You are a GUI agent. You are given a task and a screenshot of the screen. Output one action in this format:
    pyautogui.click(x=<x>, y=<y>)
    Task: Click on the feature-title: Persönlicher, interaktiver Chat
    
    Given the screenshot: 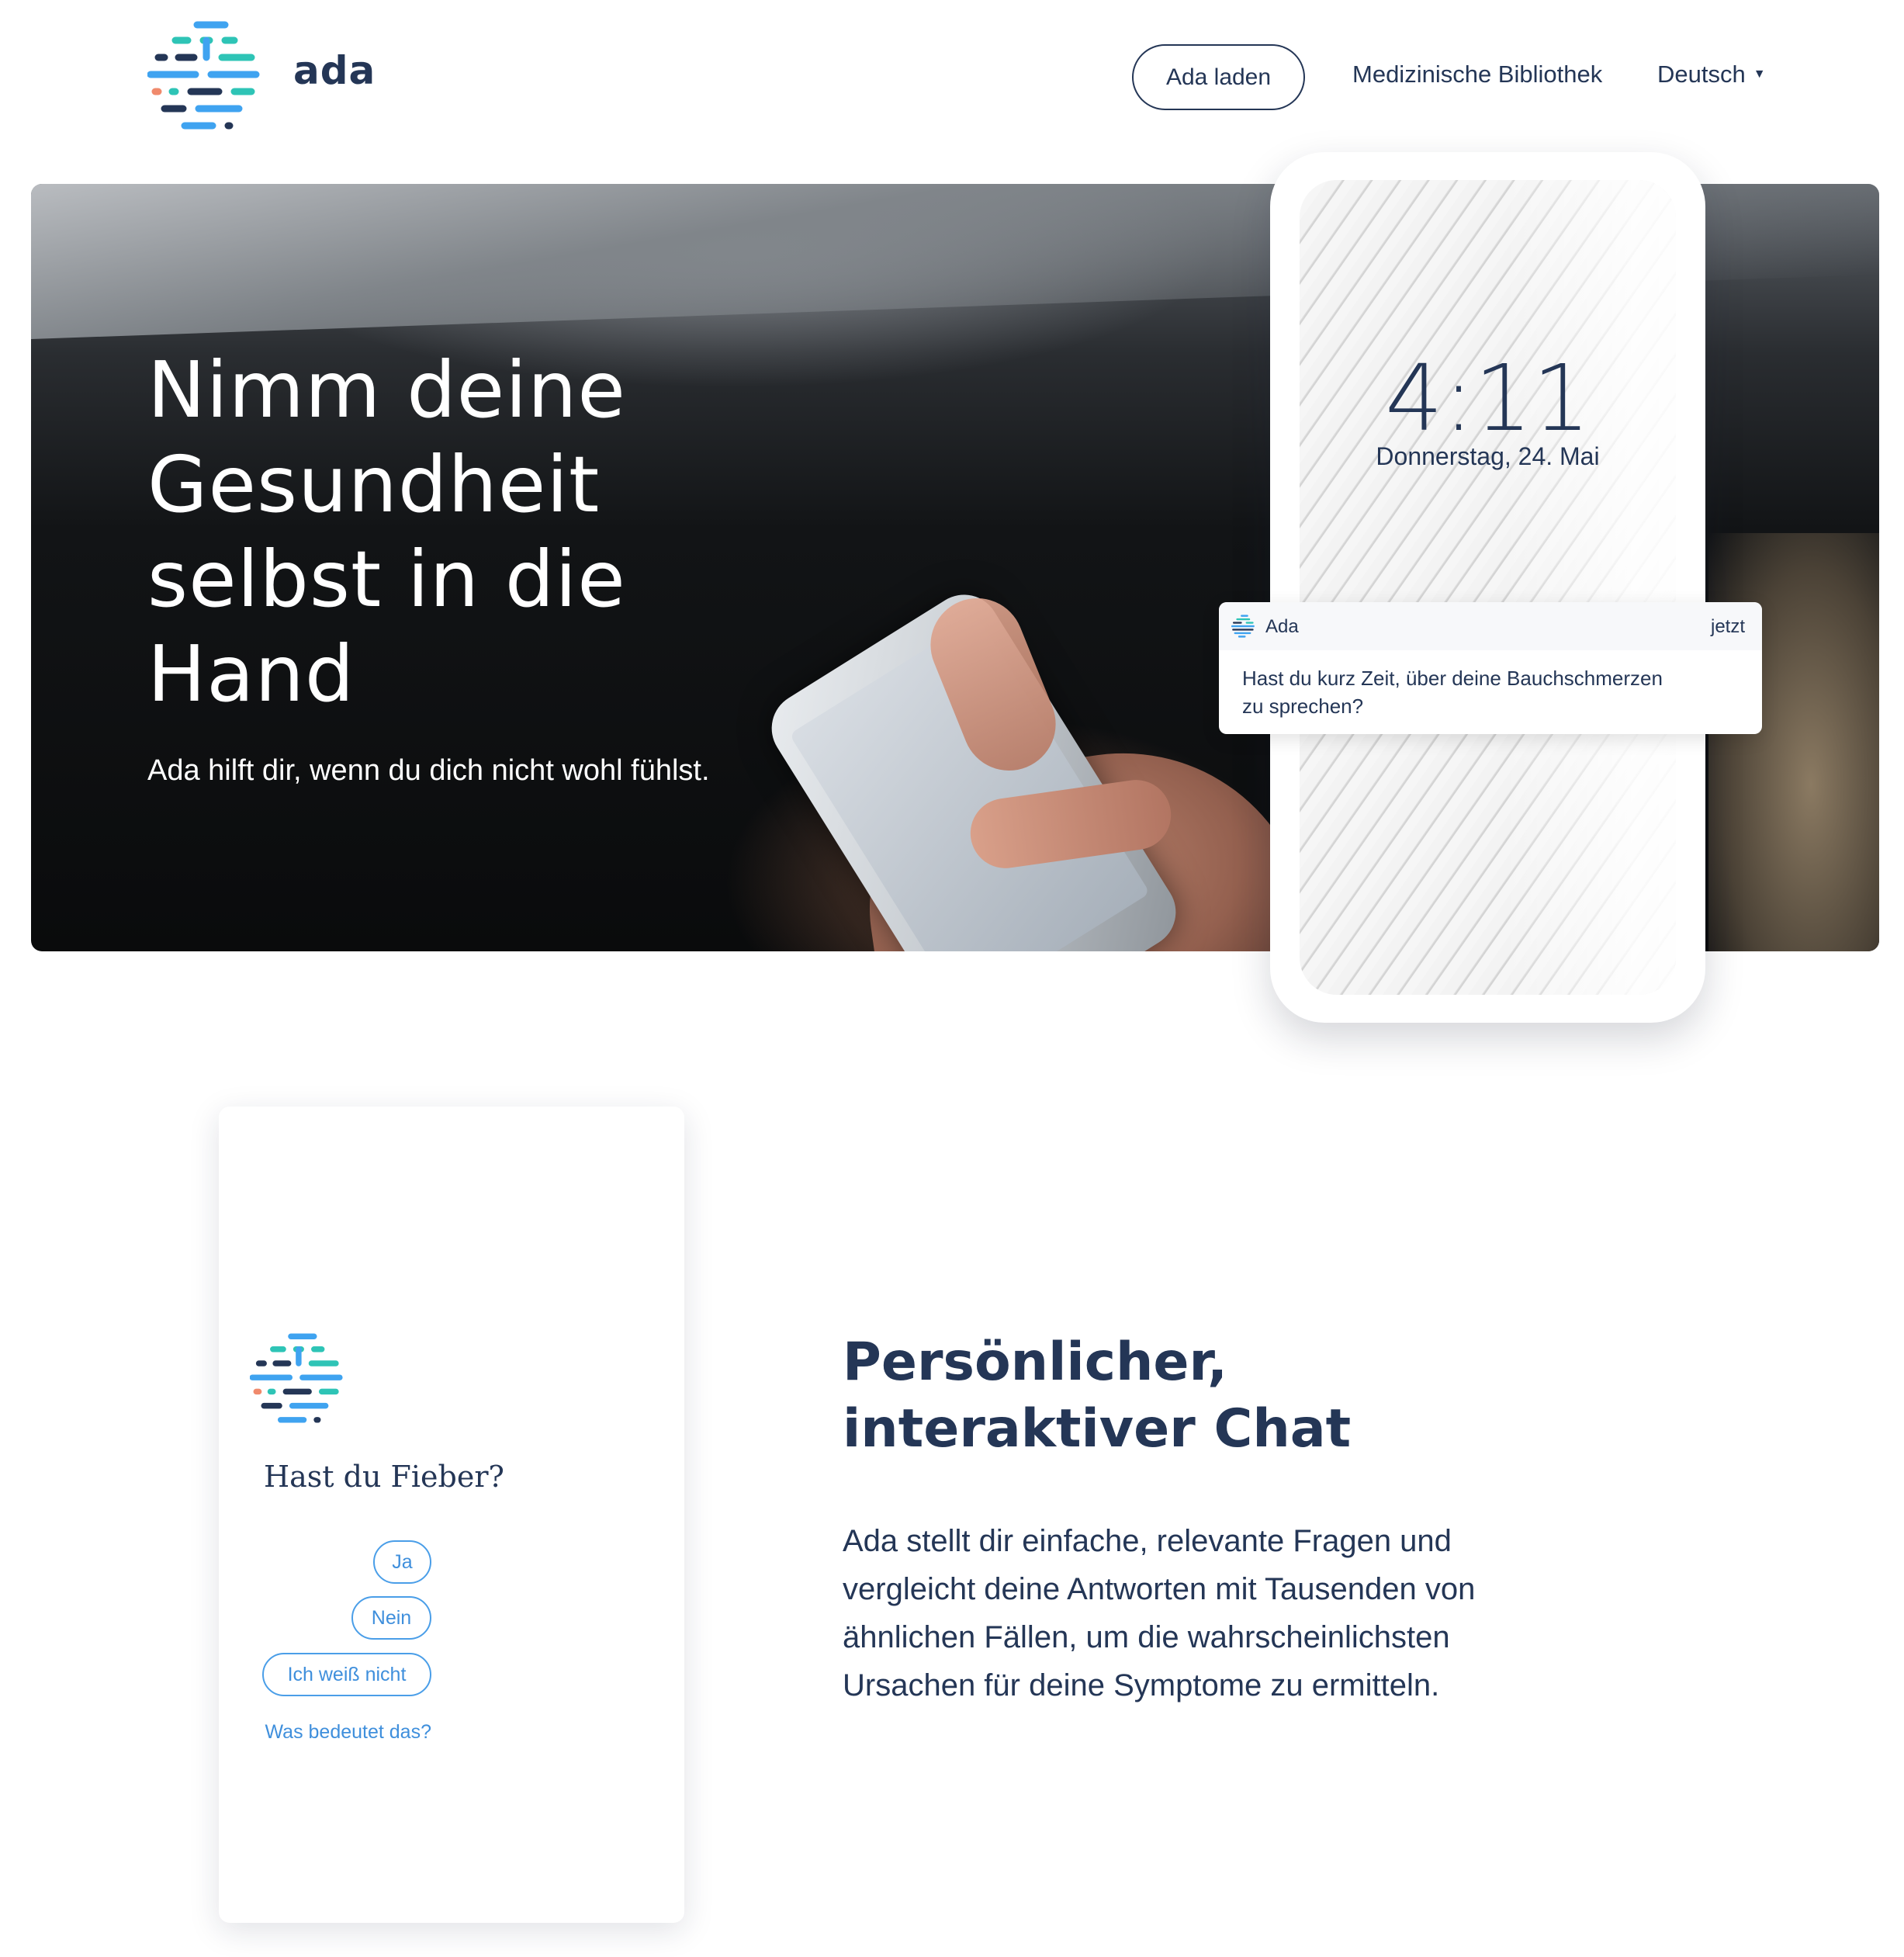 What is the action you would take?
    pyautogui.click(x=1097, y=1396)
    